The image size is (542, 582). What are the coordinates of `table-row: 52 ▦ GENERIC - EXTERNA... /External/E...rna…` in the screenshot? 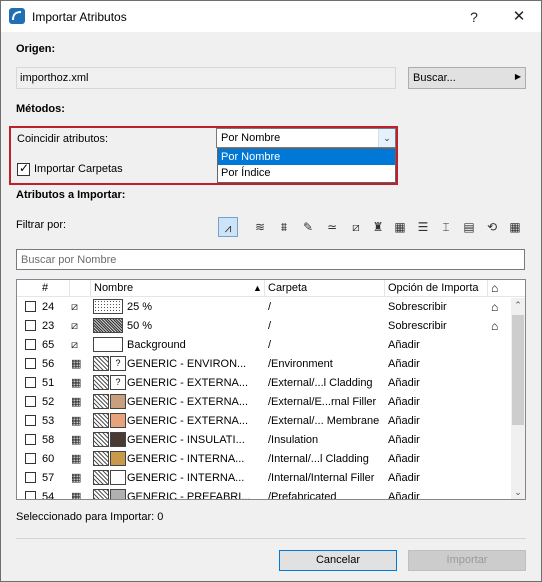 It's located at (264, 402).